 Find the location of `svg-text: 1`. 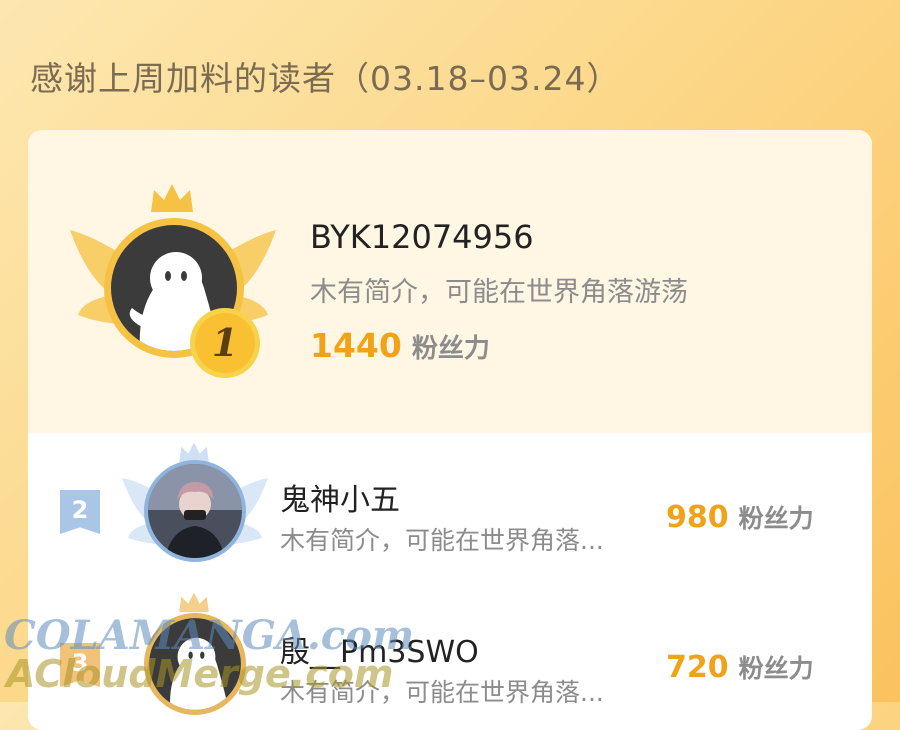

svg-text: 1 is located at coordinates (225, 342).